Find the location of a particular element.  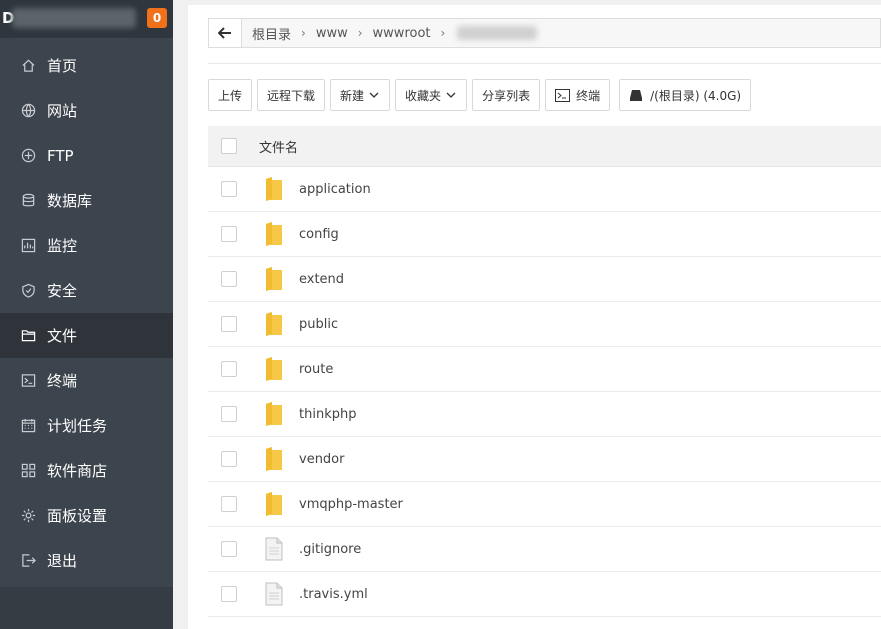

column-header-filename: 文件名 is located at coordinates (278, 146).